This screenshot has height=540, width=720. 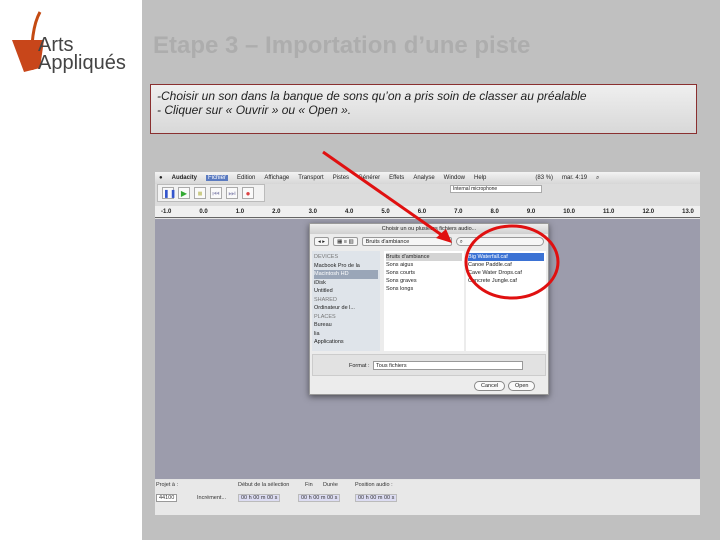 I want to click on sidebar-item: Untitled, so click(x=346, y=291).